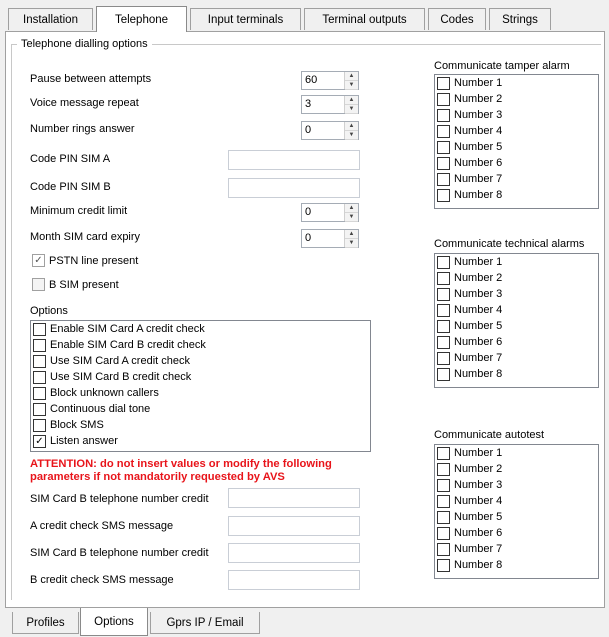 This screenshot has width=609, height=637. What do you see at coordinates (200, 393) in the screenshot?
I see `list-item: Block unknown callers` at bounding box center [200, 393].